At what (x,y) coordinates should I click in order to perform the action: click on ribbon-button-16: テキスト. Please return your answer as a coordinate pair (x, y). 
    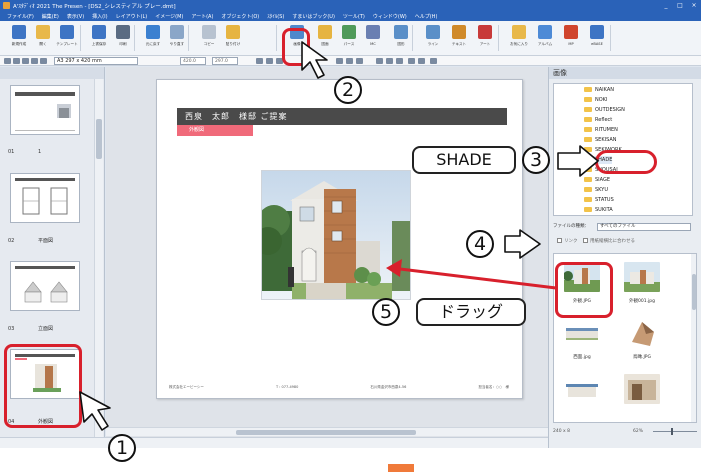
    Looking at the image, I should click on (459, 38).